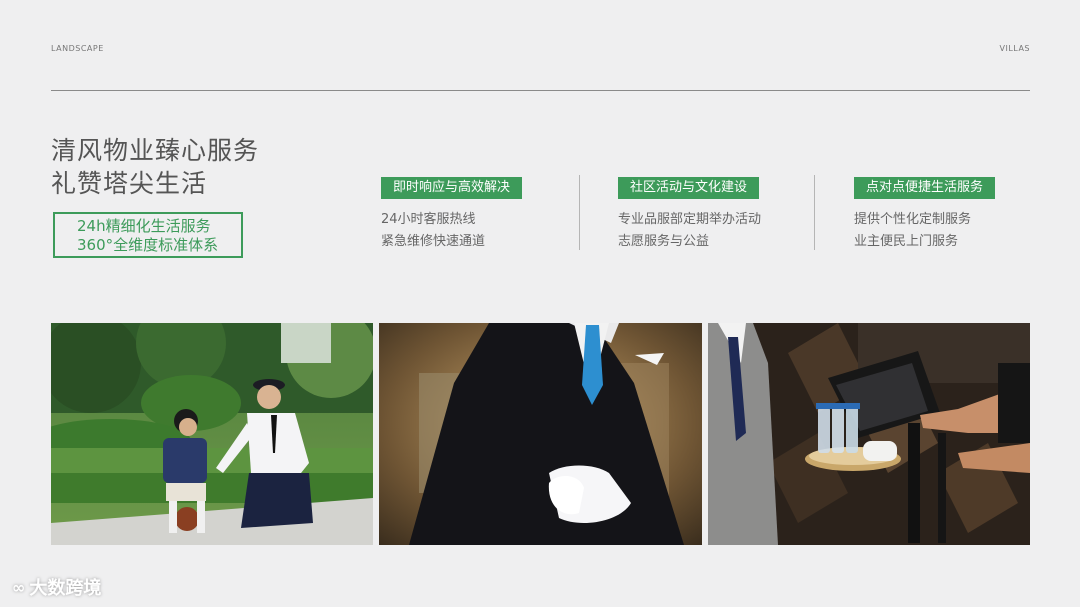 Image resolution: width=1080 pixels, height=607 pixels. Describe the element at coordinates (913, 219) in the screenshot. I see `feature-line: 提供个性化定制服务` at that location.